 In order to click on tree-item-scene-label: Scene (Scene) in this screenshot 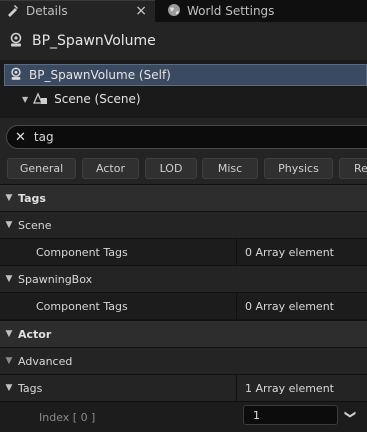, I will do `click(97, 99)`.